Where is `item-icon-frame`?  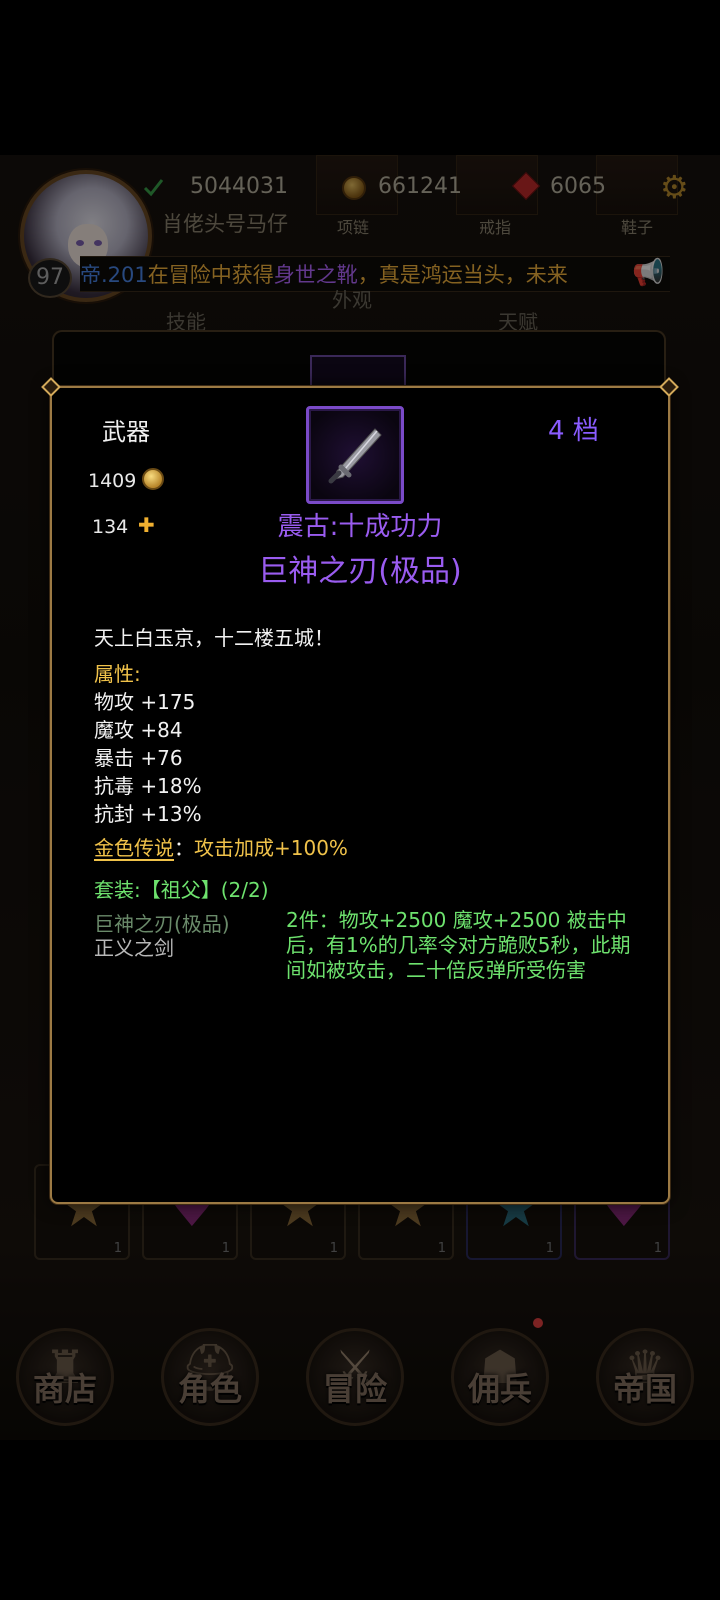 item-icon-frame is located at coordinates (355, 455).